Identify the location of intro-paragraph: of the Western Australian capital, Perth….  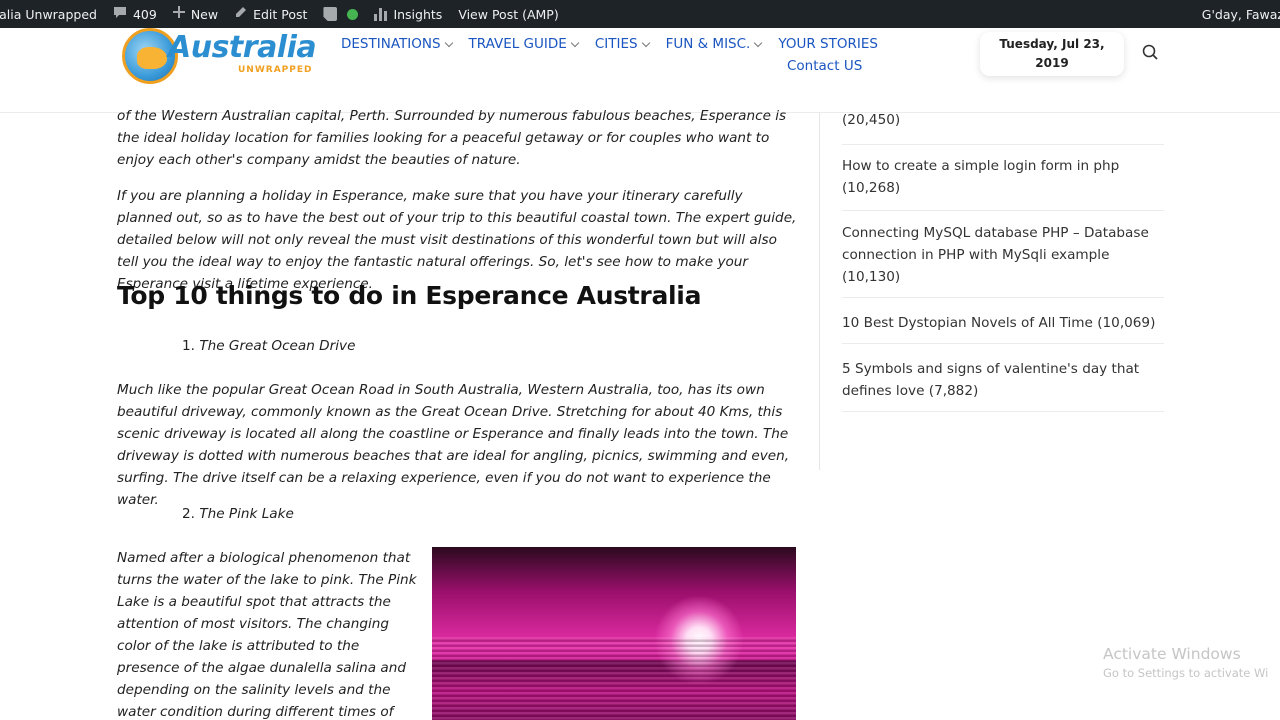
(452, 138).